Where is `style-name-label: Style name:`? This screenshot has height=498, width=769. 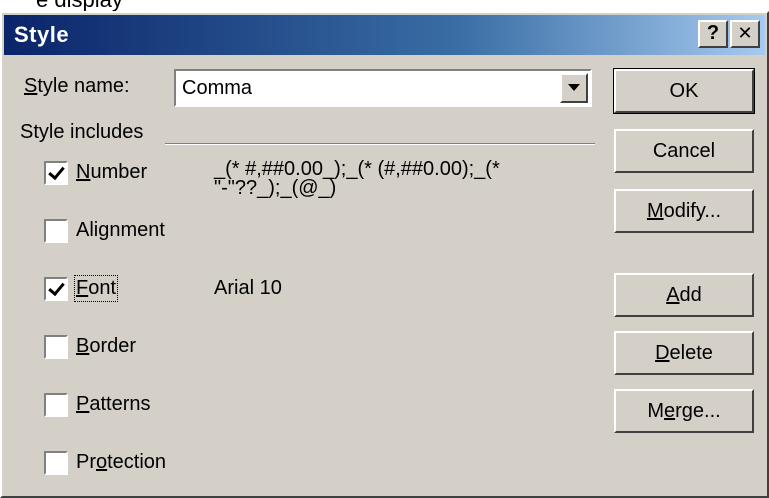
style-name-label: Style name: is located at coordinates (77, 86).